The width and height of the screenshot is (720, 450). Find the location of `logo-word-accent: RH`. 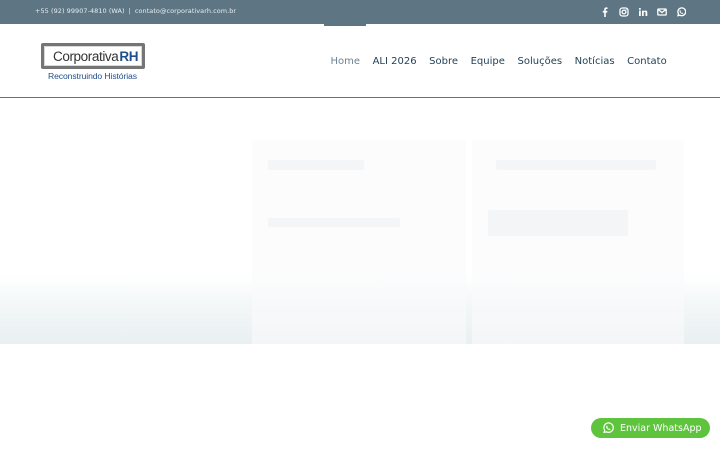

logo-word-accent: RH is located at coordinates (129, 56).